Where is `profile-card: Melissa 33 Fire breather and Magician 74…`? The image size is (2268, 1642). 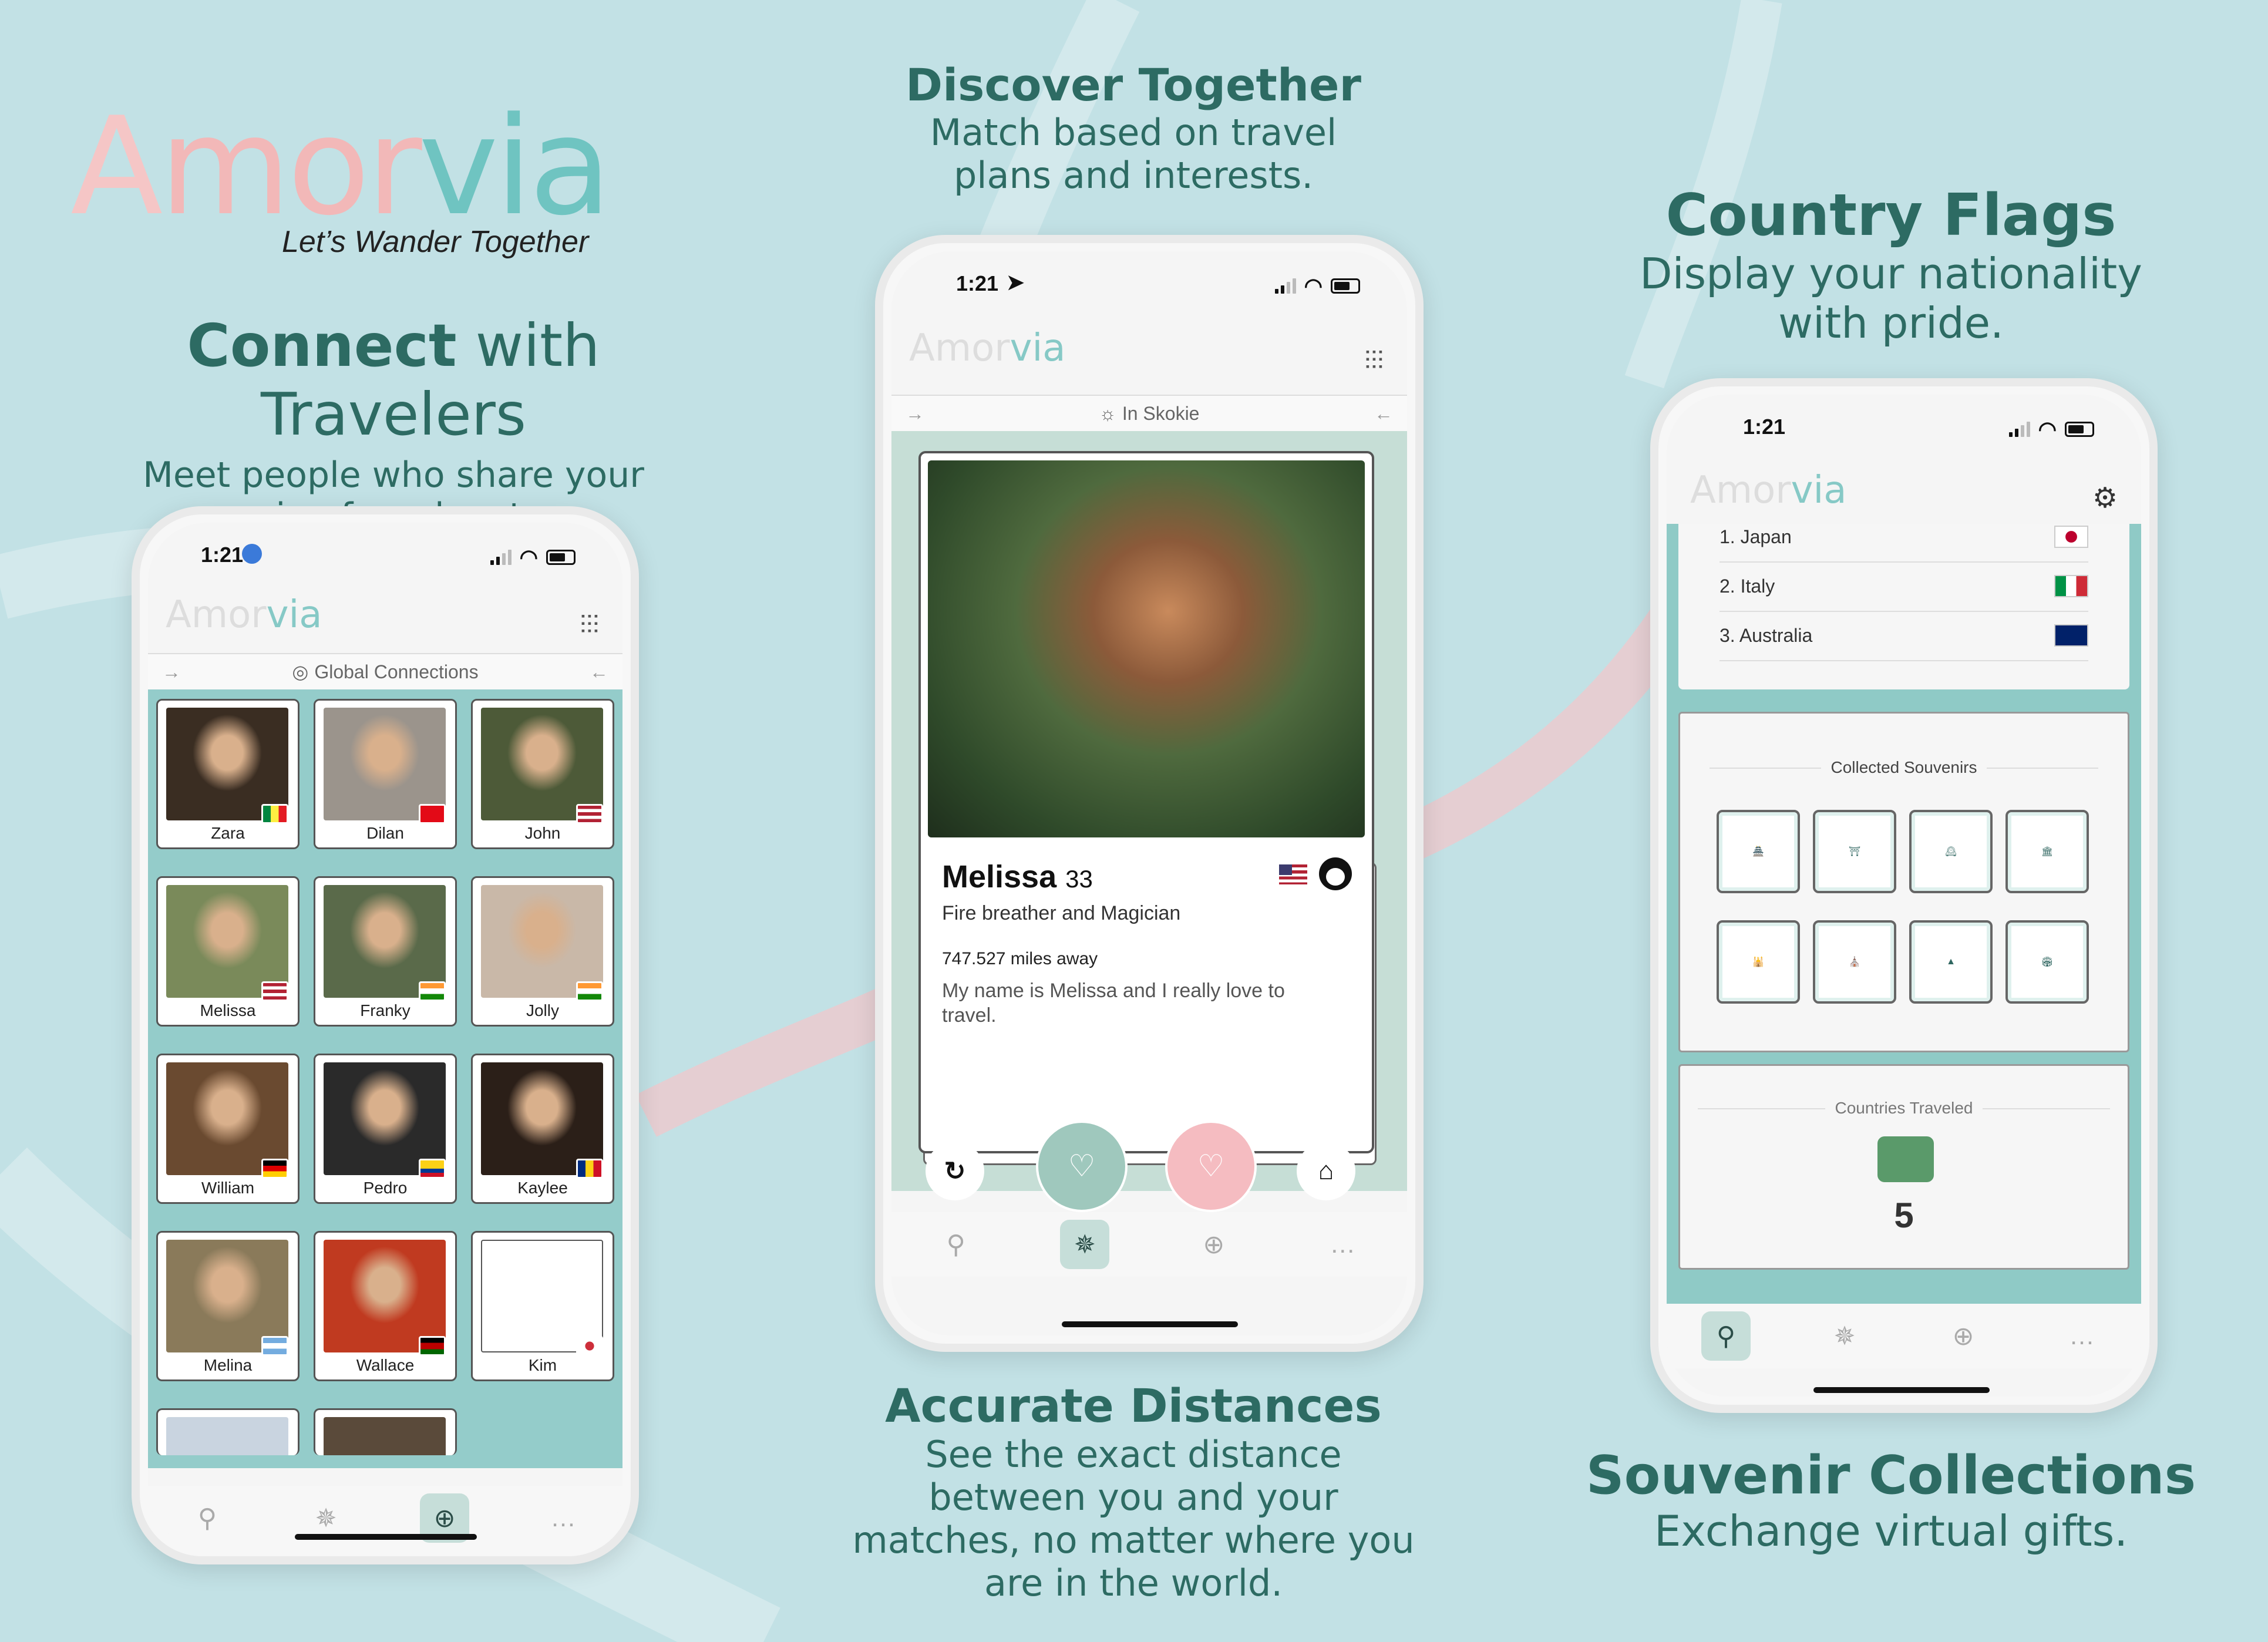 profile-card: Melissa 33 Fire breather and Magician 74… is located at coordinates (1146, 802).